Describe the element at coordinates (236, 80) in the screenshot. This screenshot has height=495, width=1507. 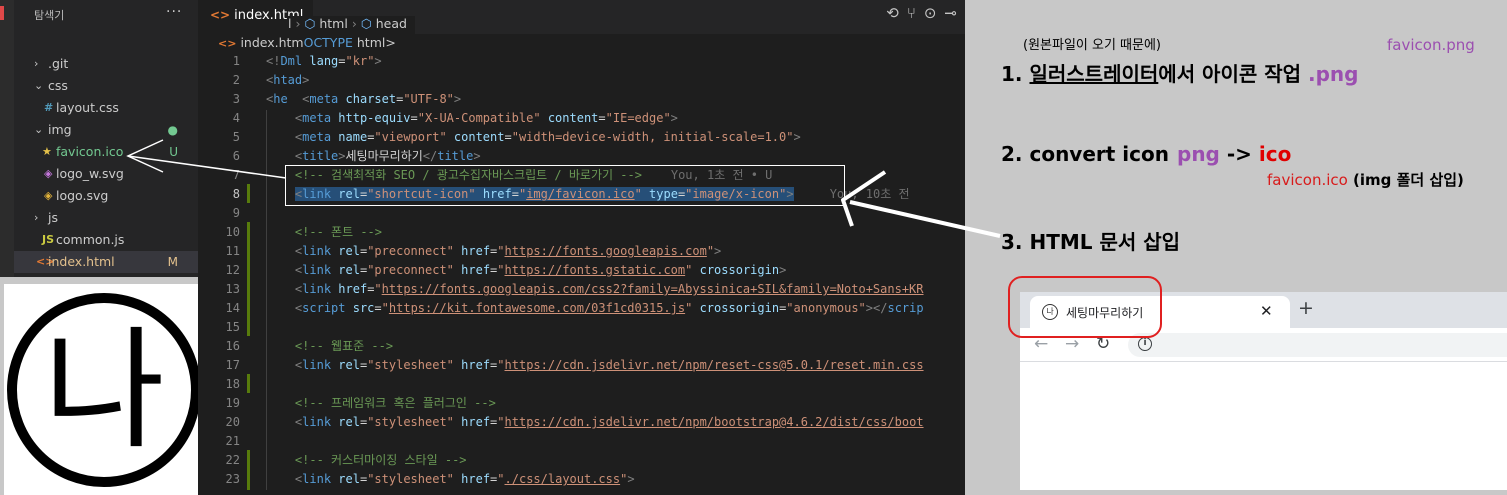
I see `line-number: 2` at that location.